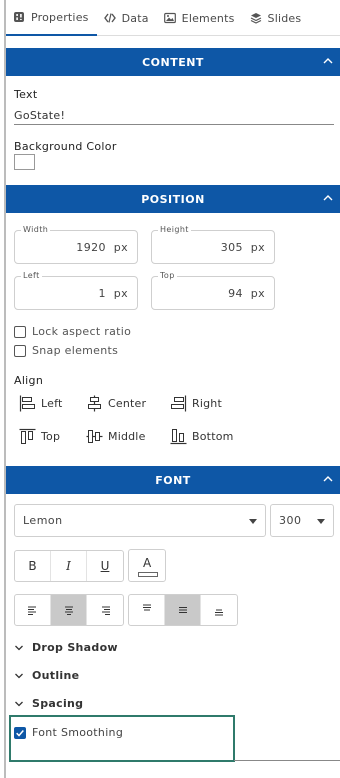 The height and width of the screenshot is (778, 340). What do you see at coordinates (167, 275) in the screenshot?
I see `field-label: Top` at bounding box center [167, 275].